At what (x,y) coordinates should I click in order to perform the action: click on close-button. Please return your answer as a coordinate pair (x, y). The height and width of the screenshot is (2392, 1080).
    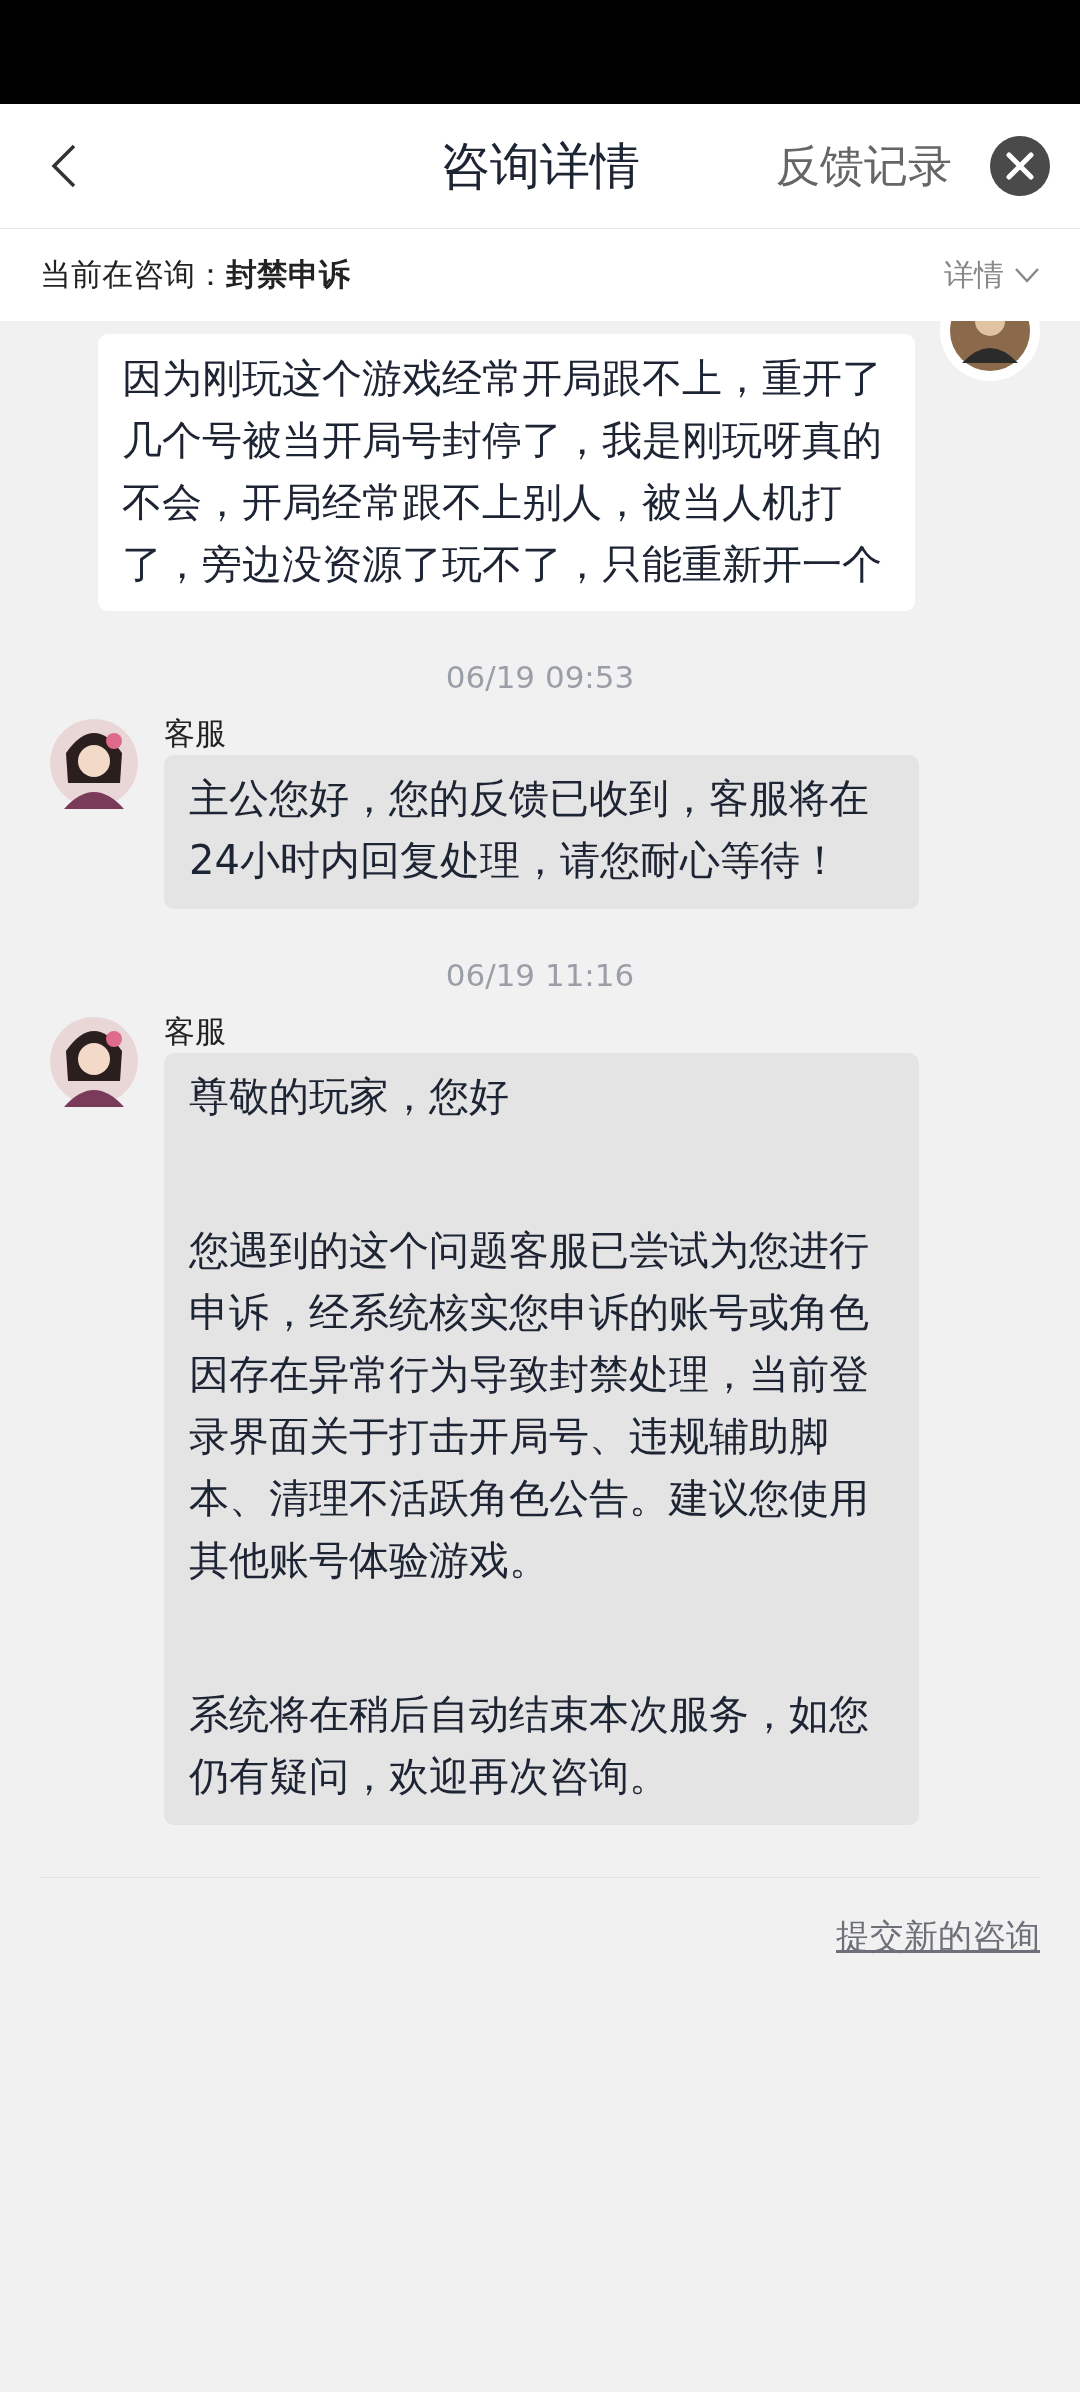
    Looking at the image, I should click on (1020, 166).